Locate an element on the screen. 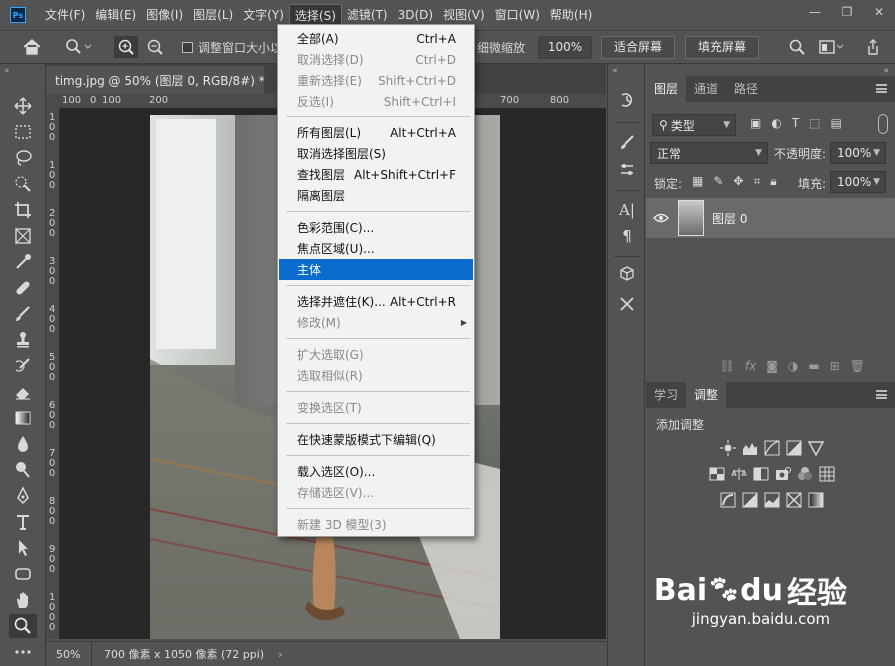  more-tools-icon is located at coordinates (23, 652).